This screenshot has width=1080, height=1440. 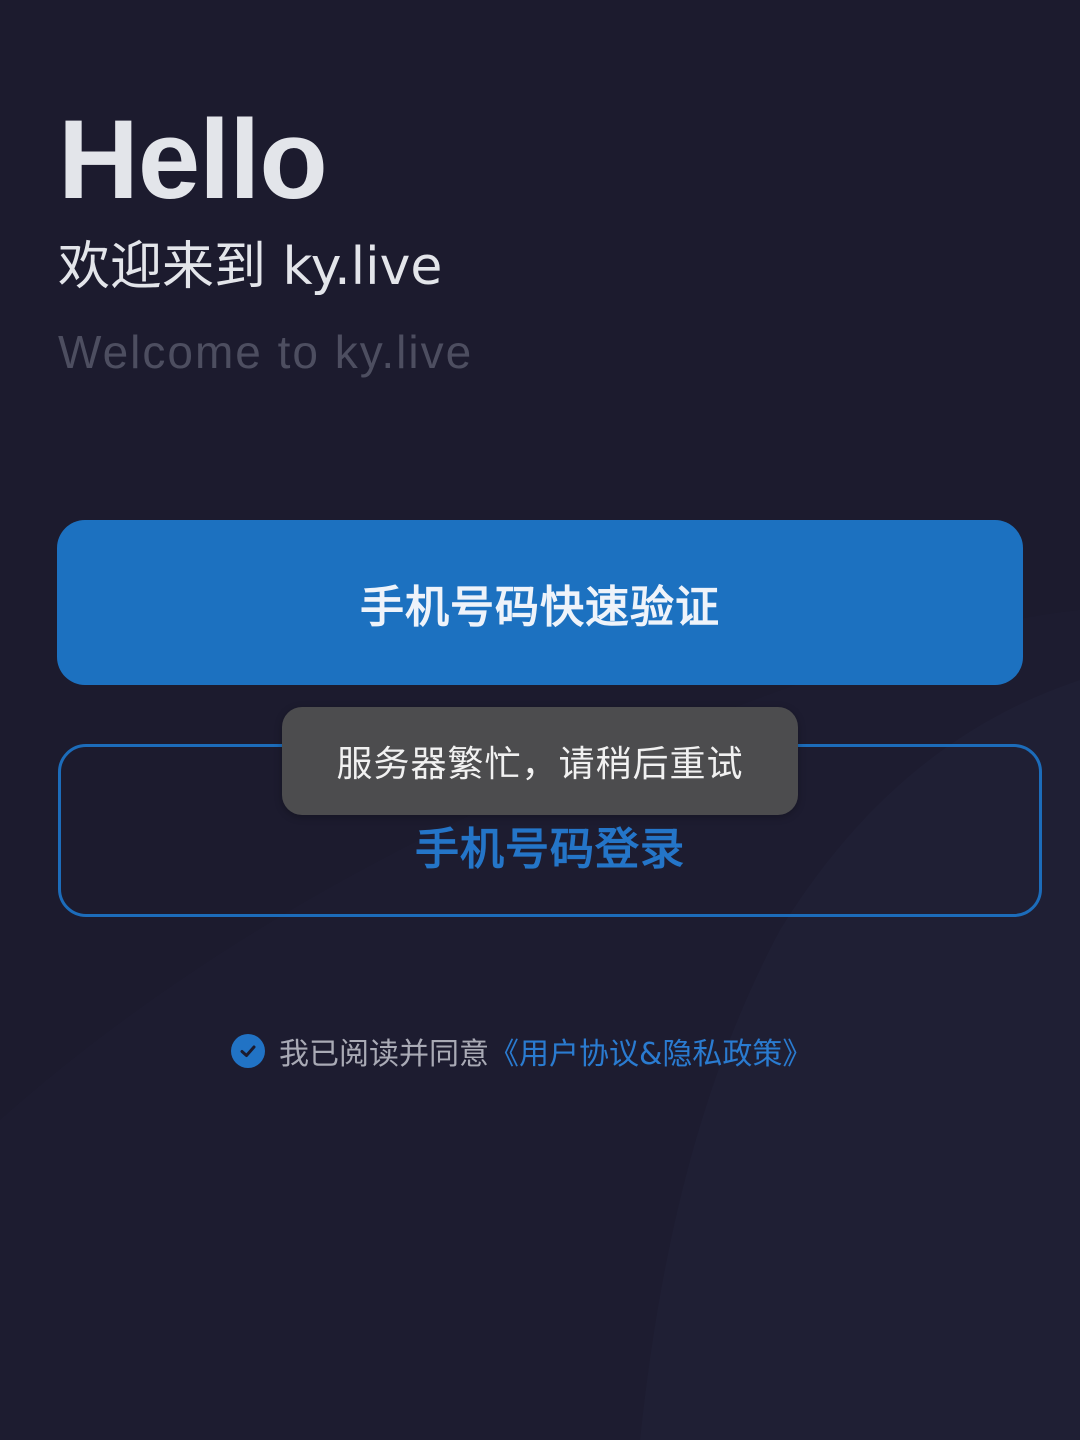 What do you see at coordinates (266, 352) in the screenshot?
I see `welcome-english-subtitle: Welcome to ky.live` at bounding box center [266, 352].